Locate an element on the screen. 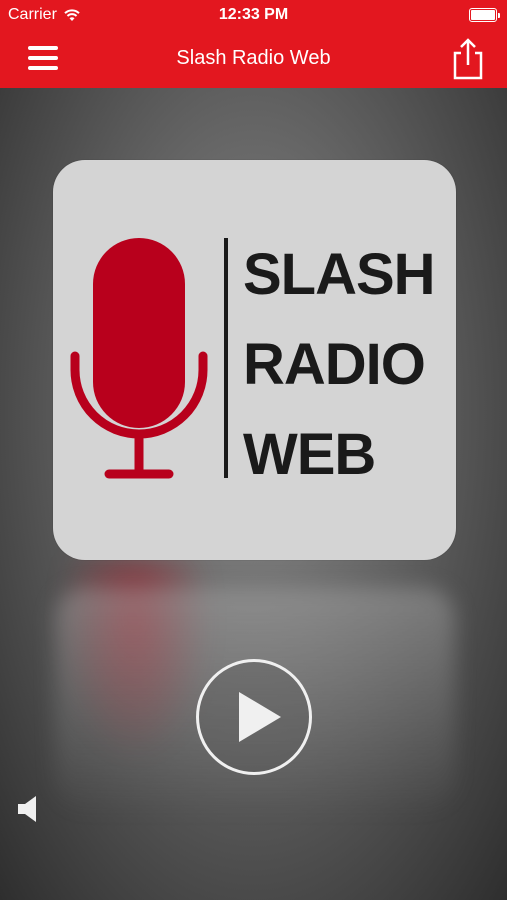  page-title: Slash Radio Web is located at coordinates (253, 58).